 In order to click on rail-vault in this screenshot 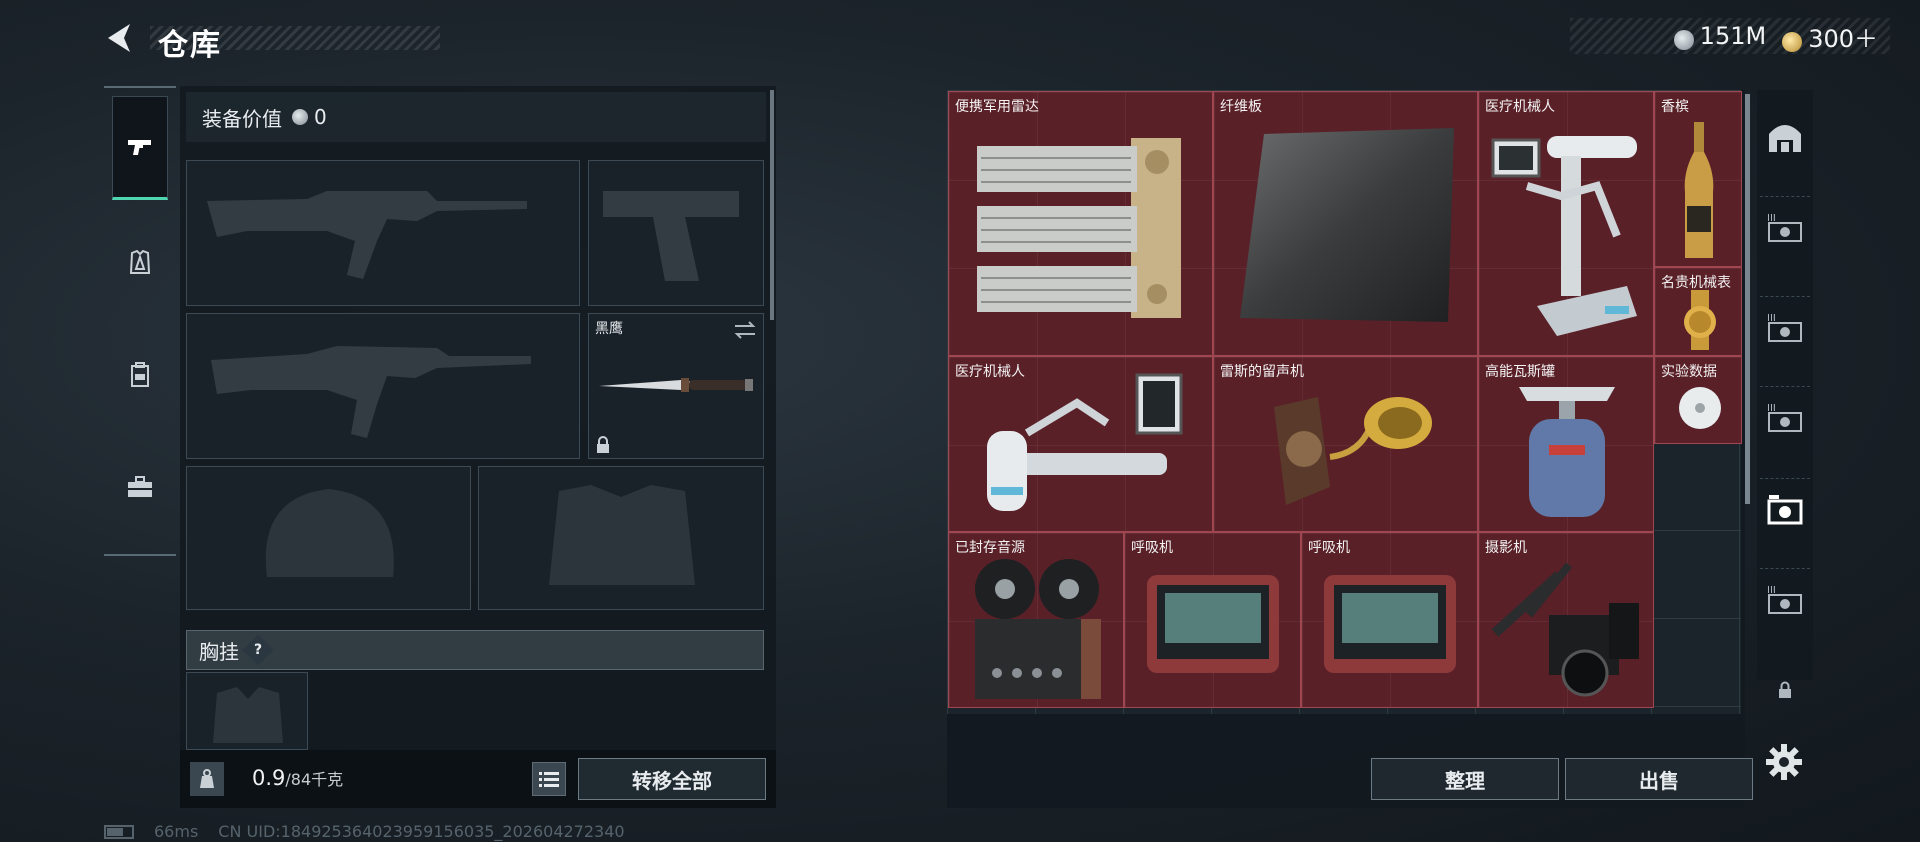, I will do `click(1785, 136)`.